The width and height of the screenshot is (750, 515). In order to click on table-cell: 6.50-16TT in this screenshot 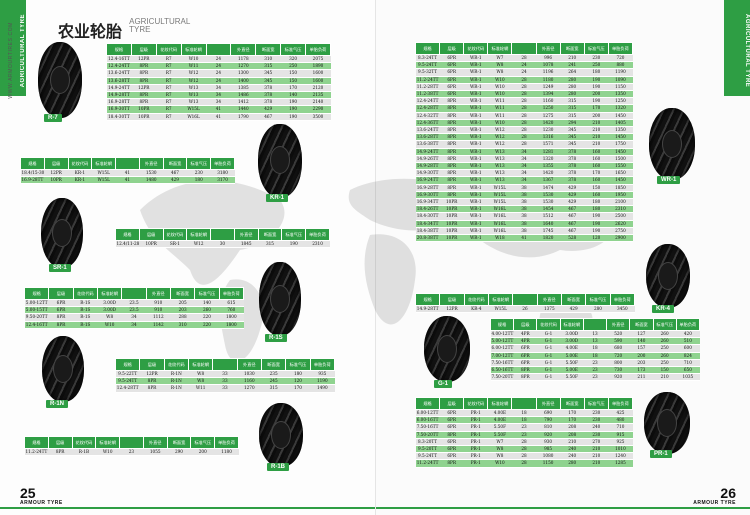, I will do `click(502, 370)`.